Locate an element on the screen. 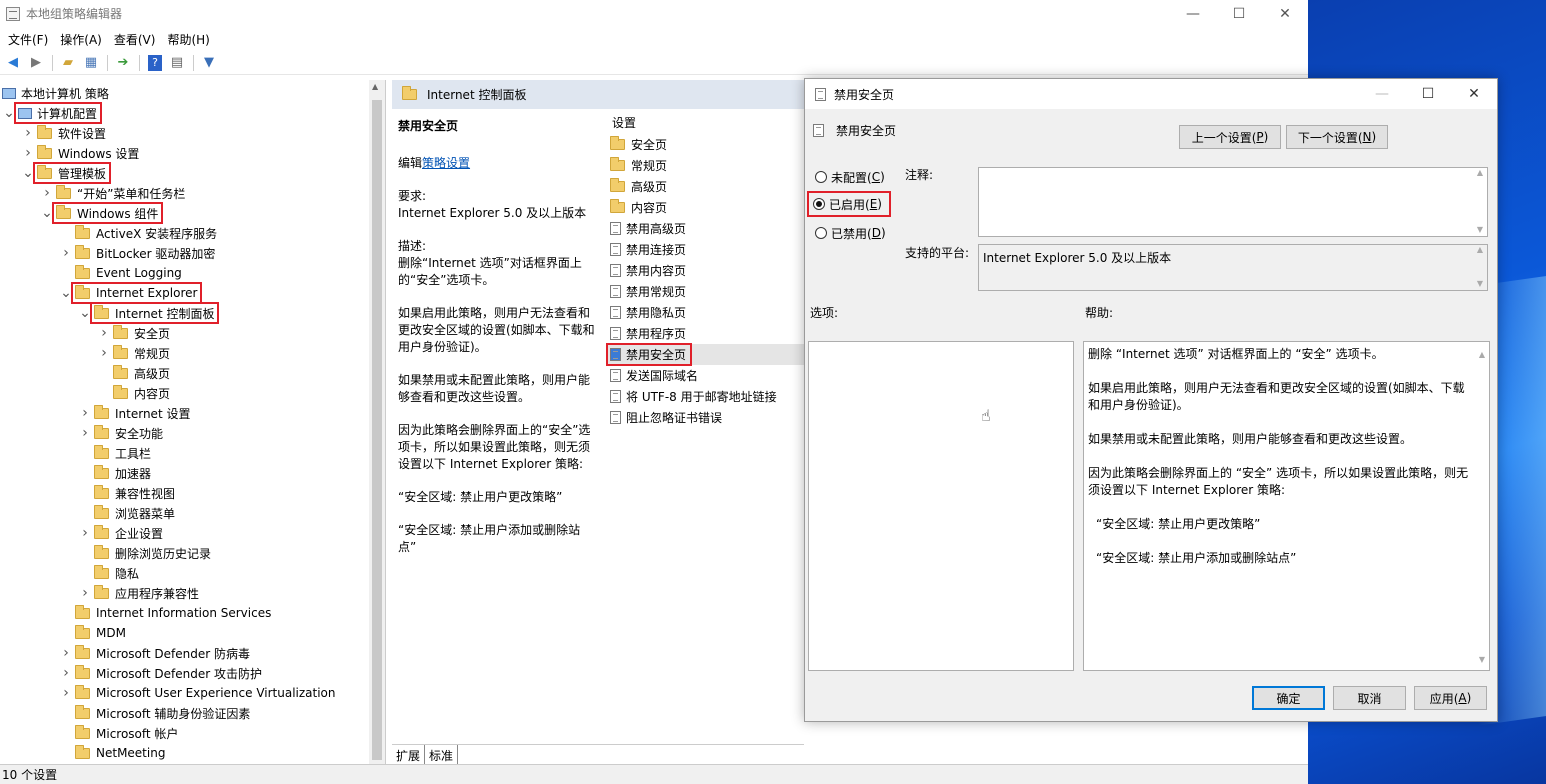 The height and width of the screenshot is (784, 1546). tree-item: 删除浏览历史记录 is located at coordinates (146, 553).